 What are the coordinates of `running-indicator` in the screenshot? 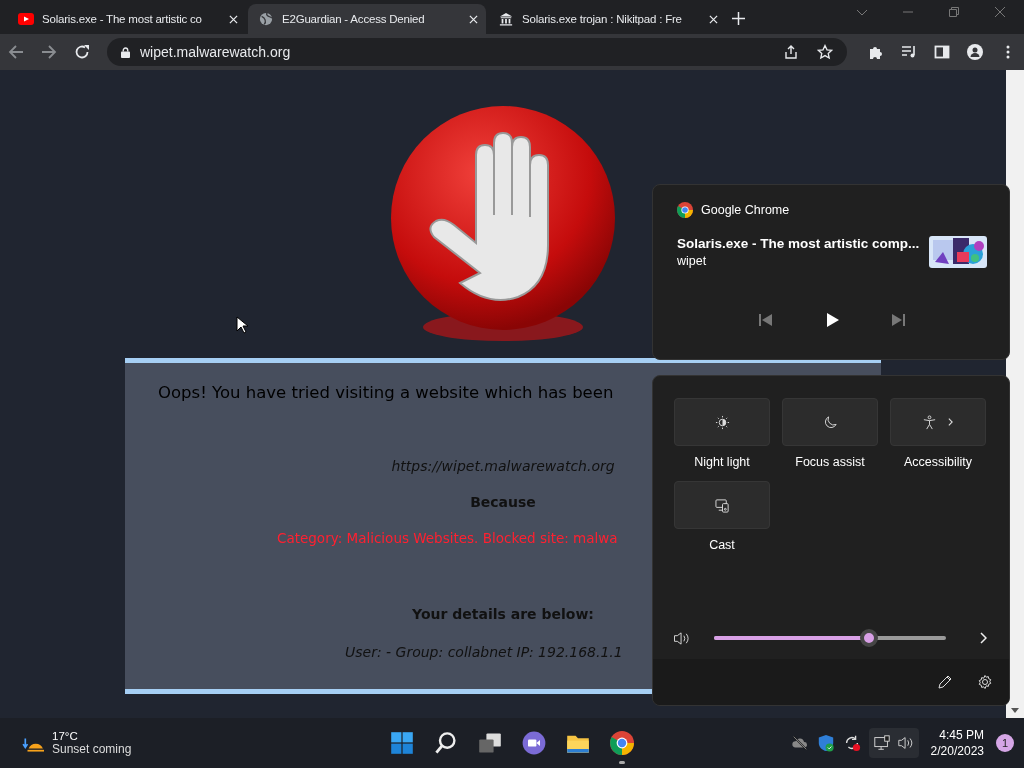 It's located at (622, 762).